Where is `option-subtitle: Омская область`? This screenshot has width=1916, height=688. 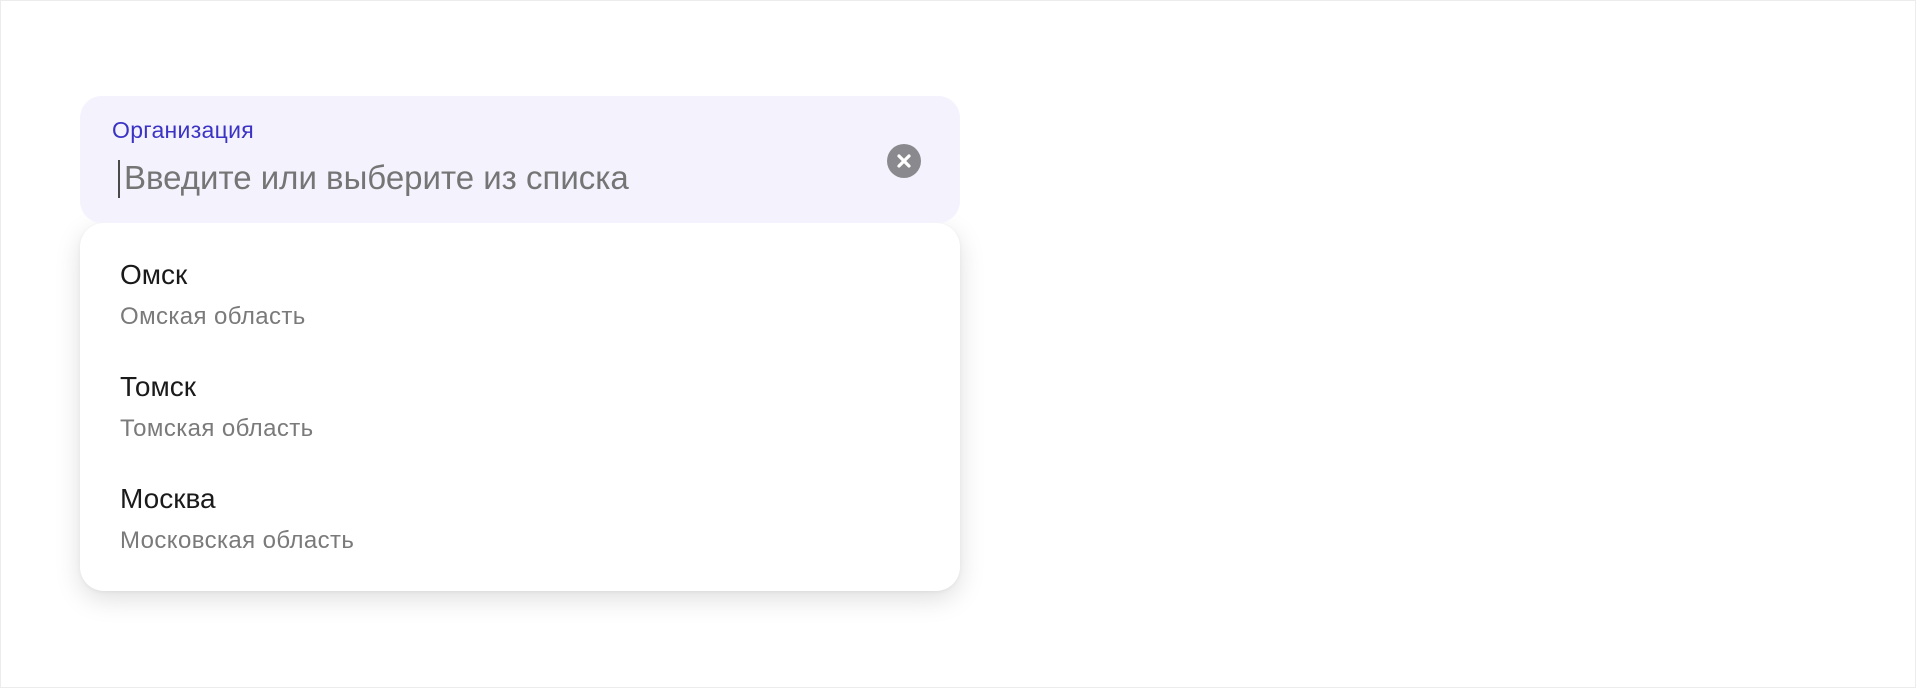
option-subtitle: Омская область is located at coordinates (213, 316).